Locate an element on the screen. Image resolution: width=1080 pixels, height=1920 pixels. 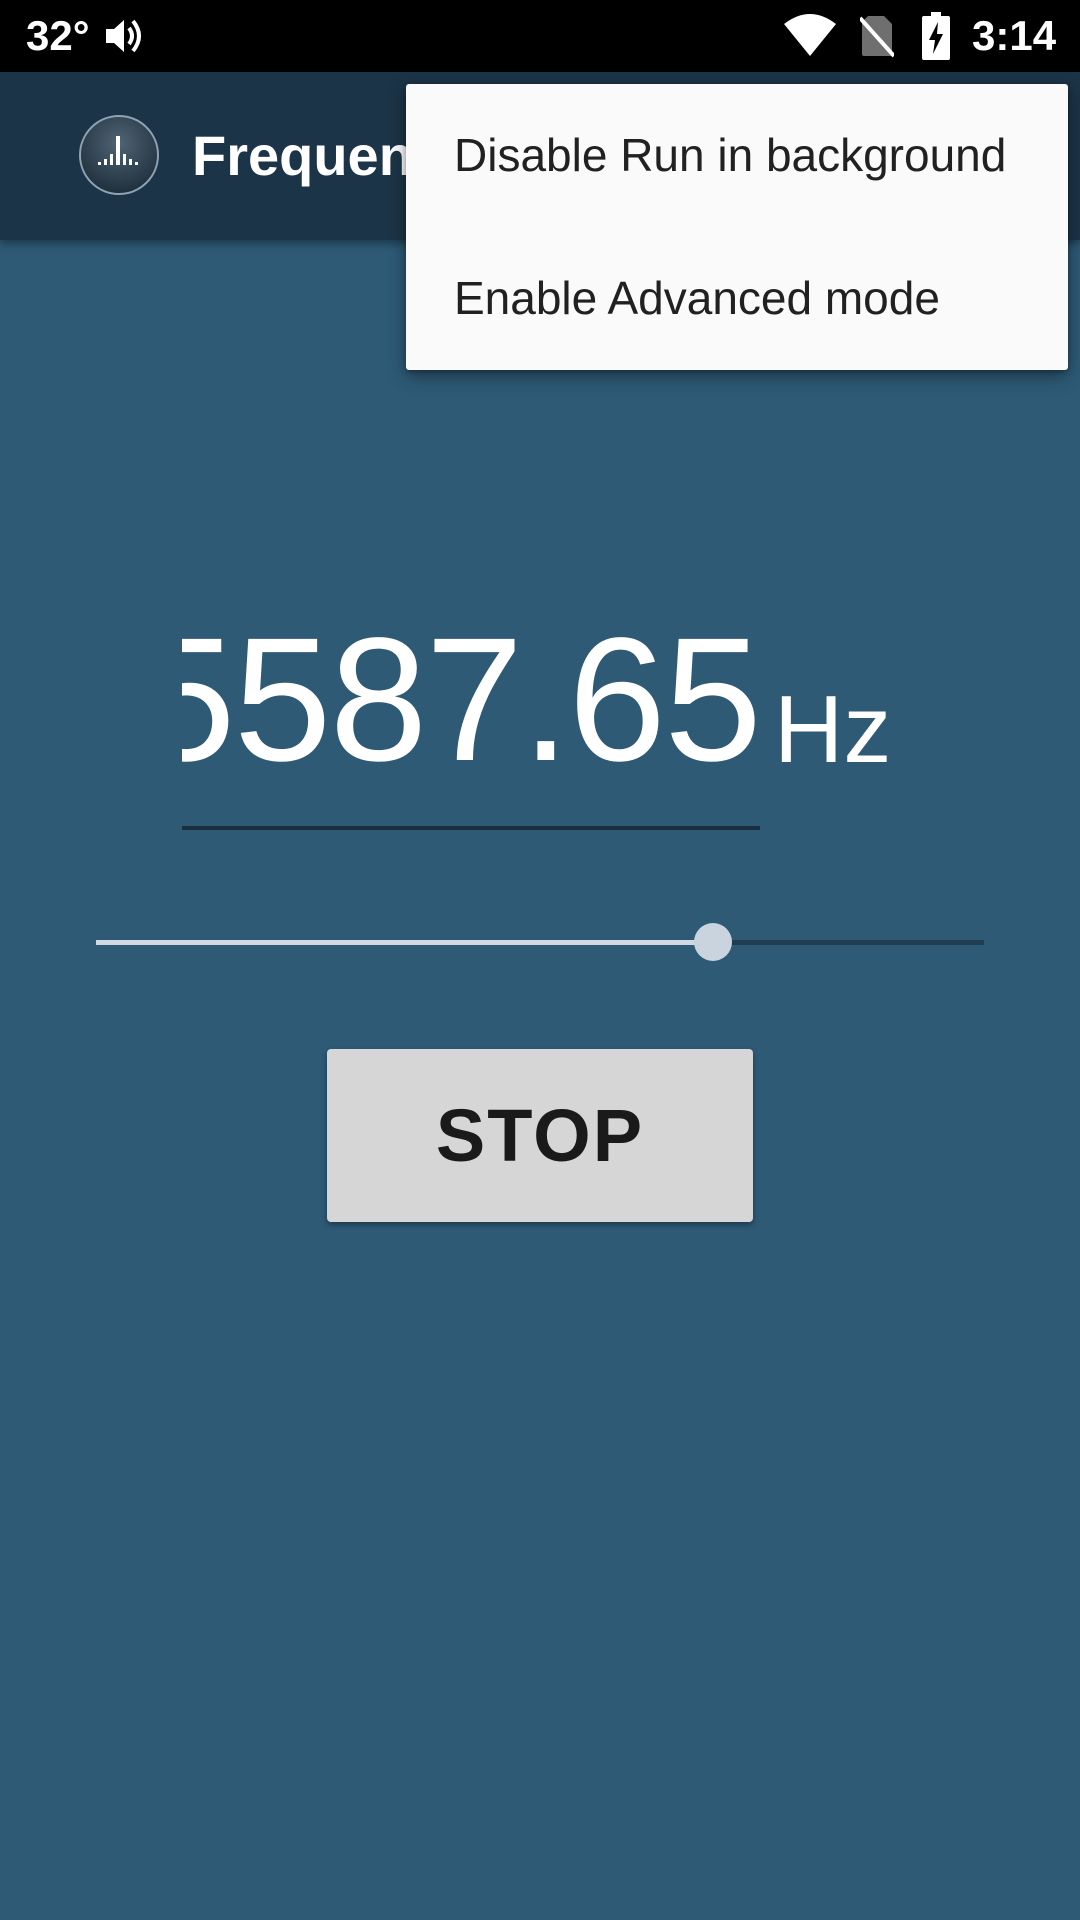
slider-fill is located at coordinates (404, 942).